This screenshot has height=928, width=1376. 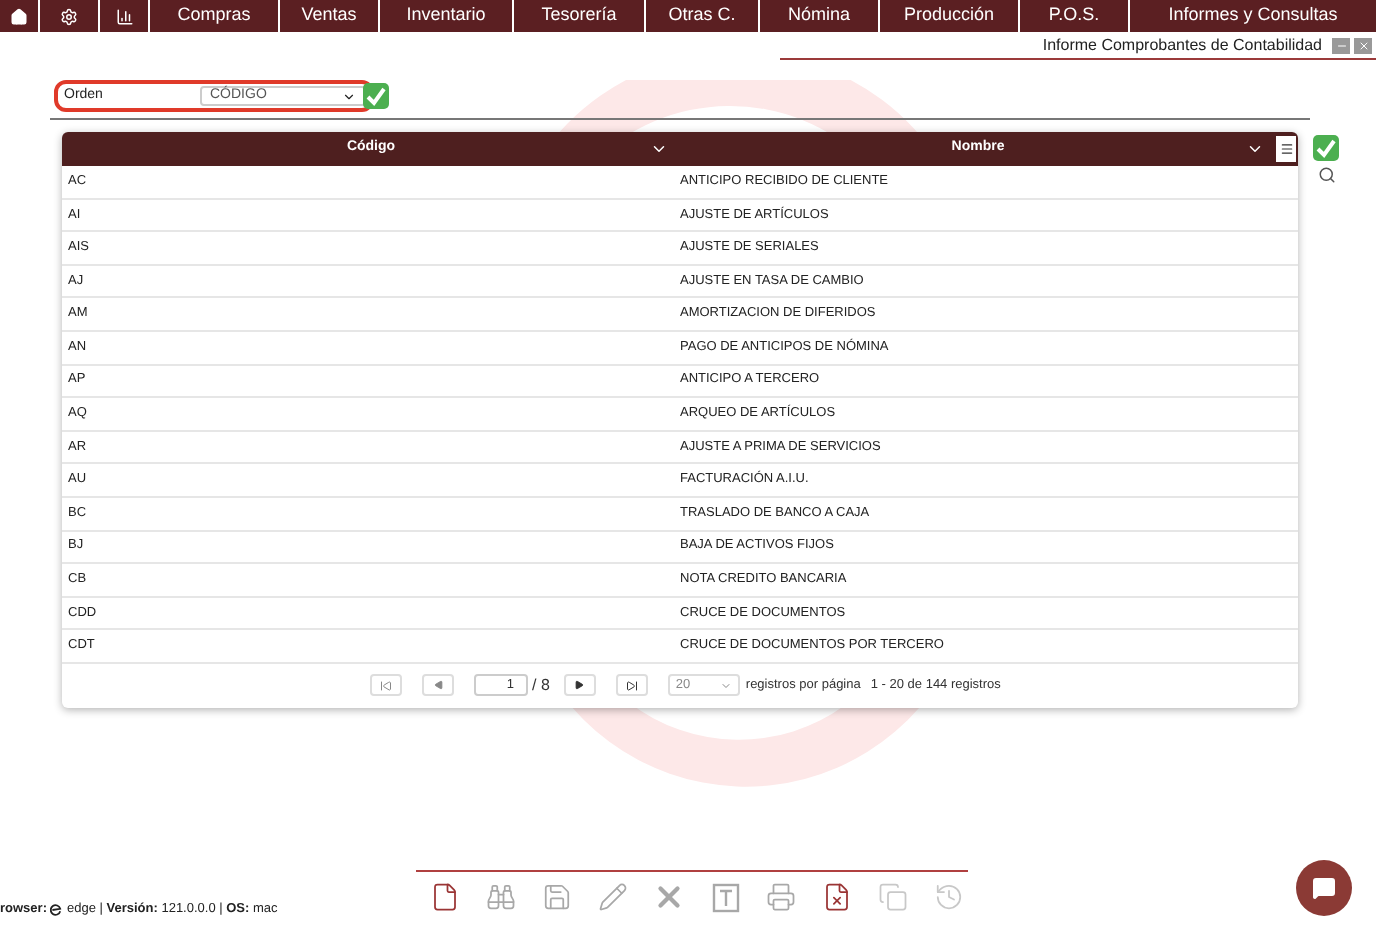 I want to click on first-page-button, so click(x=386, y=685).